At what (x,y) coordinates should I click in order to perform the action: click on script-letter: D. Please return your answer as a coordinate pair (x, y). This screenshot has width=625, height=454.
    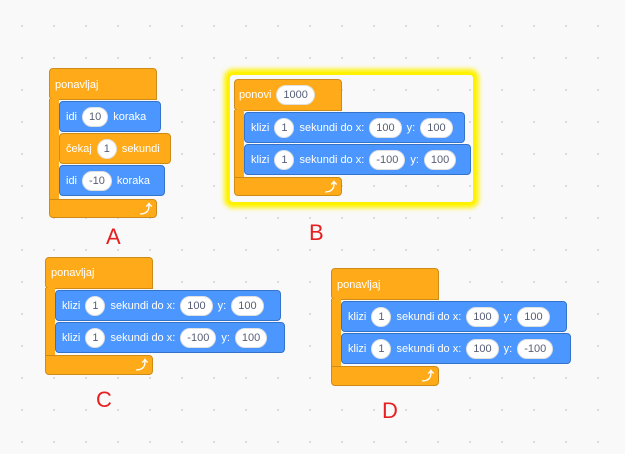
    Looking at the image, I should click on (390, 410).